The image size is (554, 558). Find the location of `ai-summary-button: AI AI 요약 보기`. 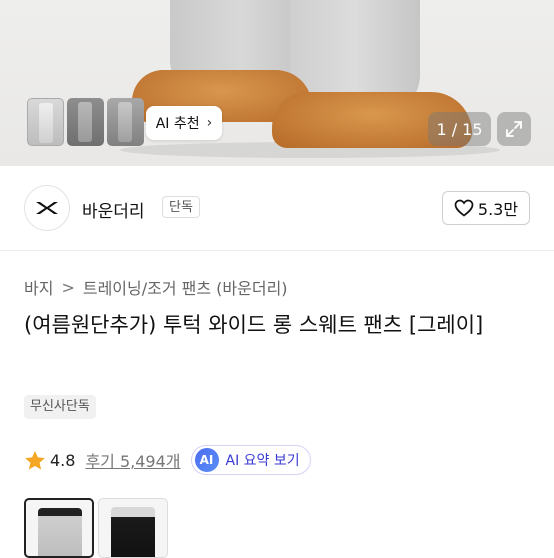

ai-summary-button: AI AI 요약 보기 is located at coordinates (250, 460).